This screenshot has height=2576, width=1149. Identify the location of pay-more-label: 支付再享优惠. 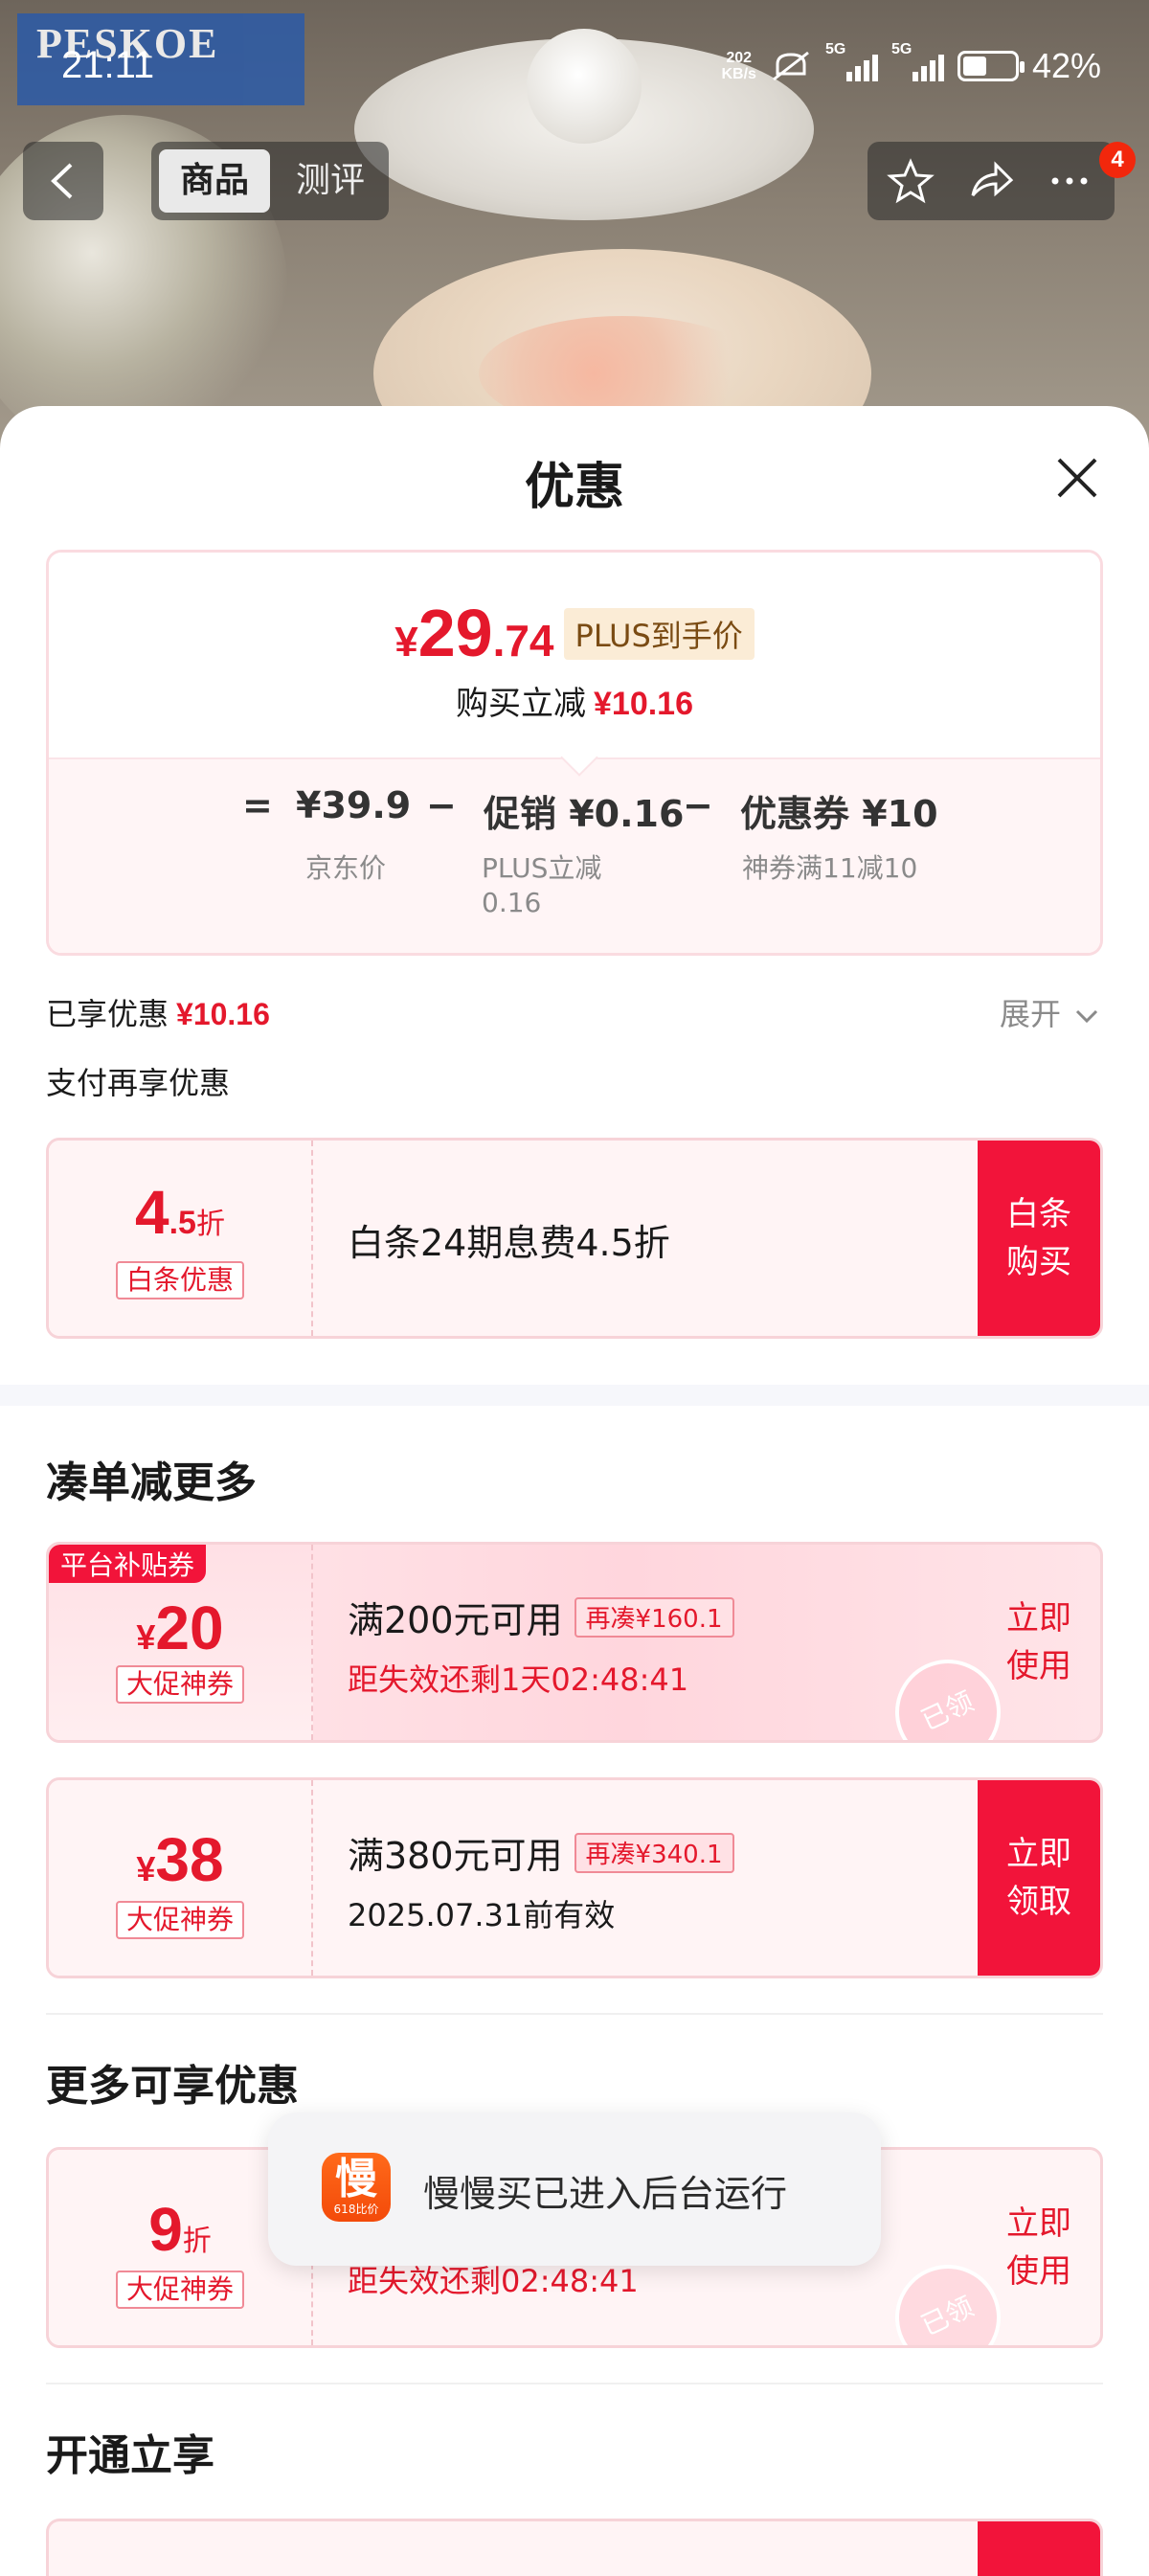
(139, 1083).